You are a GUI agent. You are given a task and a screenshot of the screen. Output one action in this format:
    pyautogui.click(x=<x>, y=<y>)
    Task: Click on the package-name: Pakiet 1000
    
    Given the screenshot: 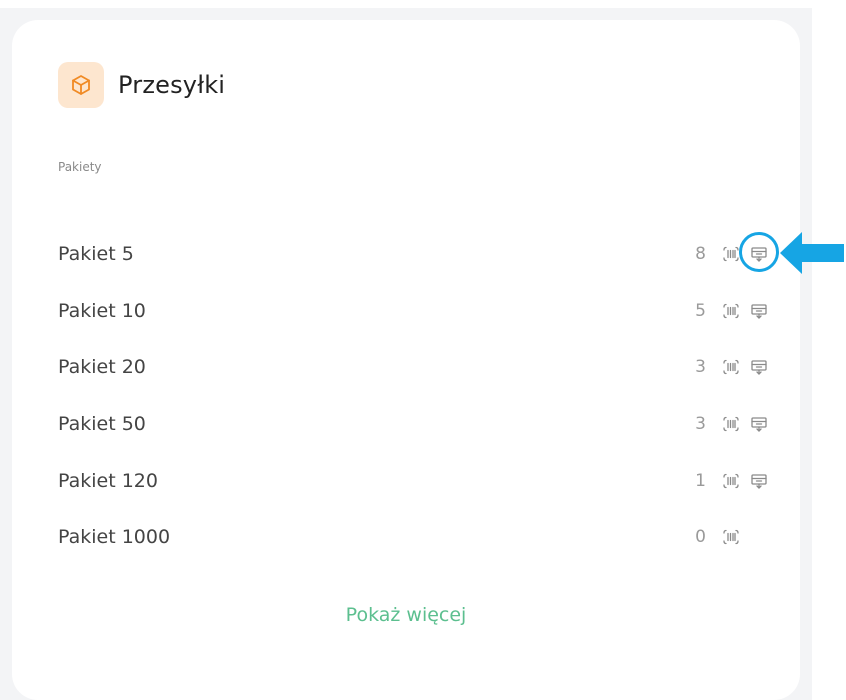 What is the action you would take?
    pyautogui.click(x=114, y=537)
    